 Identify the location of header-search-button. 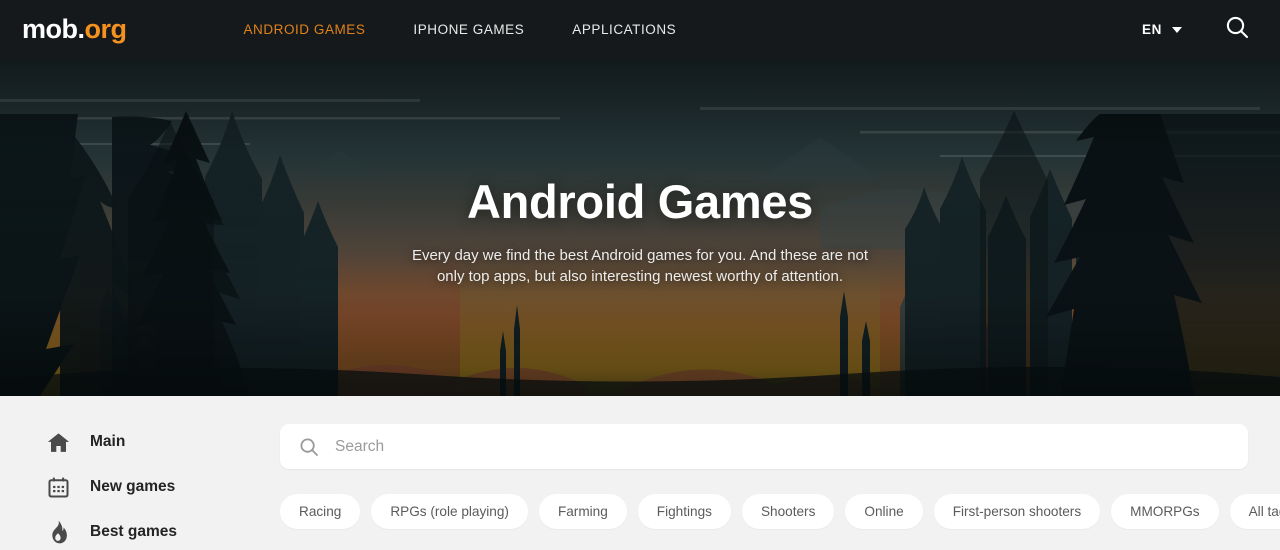
(1237, 29).